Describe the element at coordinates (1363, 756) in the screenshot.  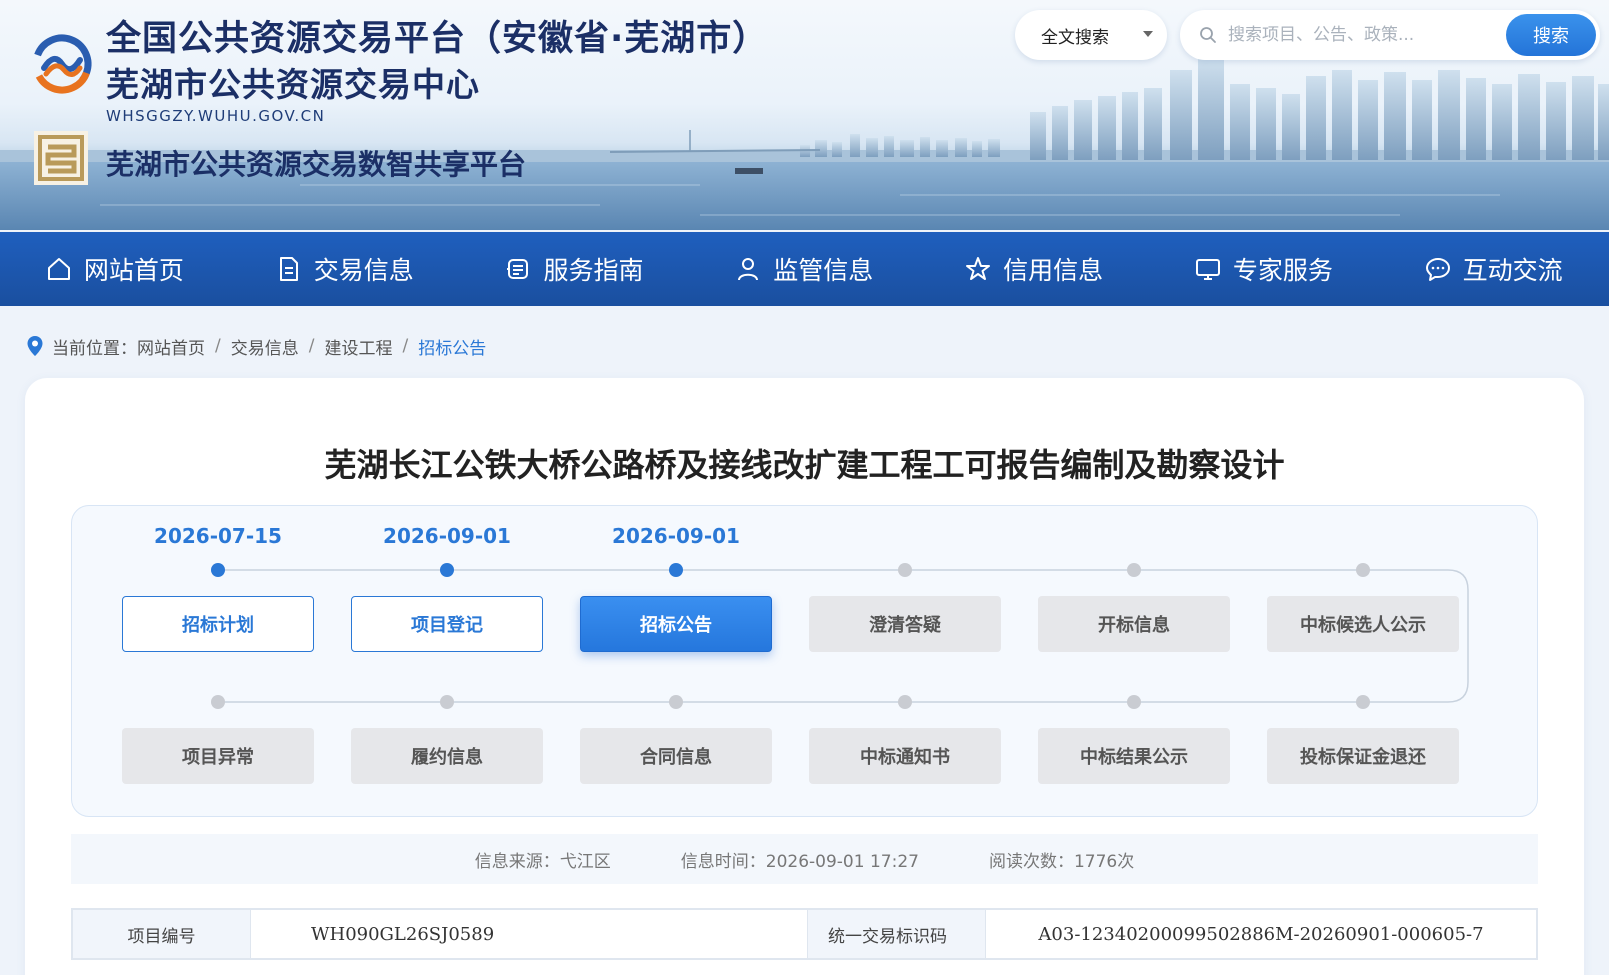
I see `step-deposit-refund: 投标保证金退还` at that location.